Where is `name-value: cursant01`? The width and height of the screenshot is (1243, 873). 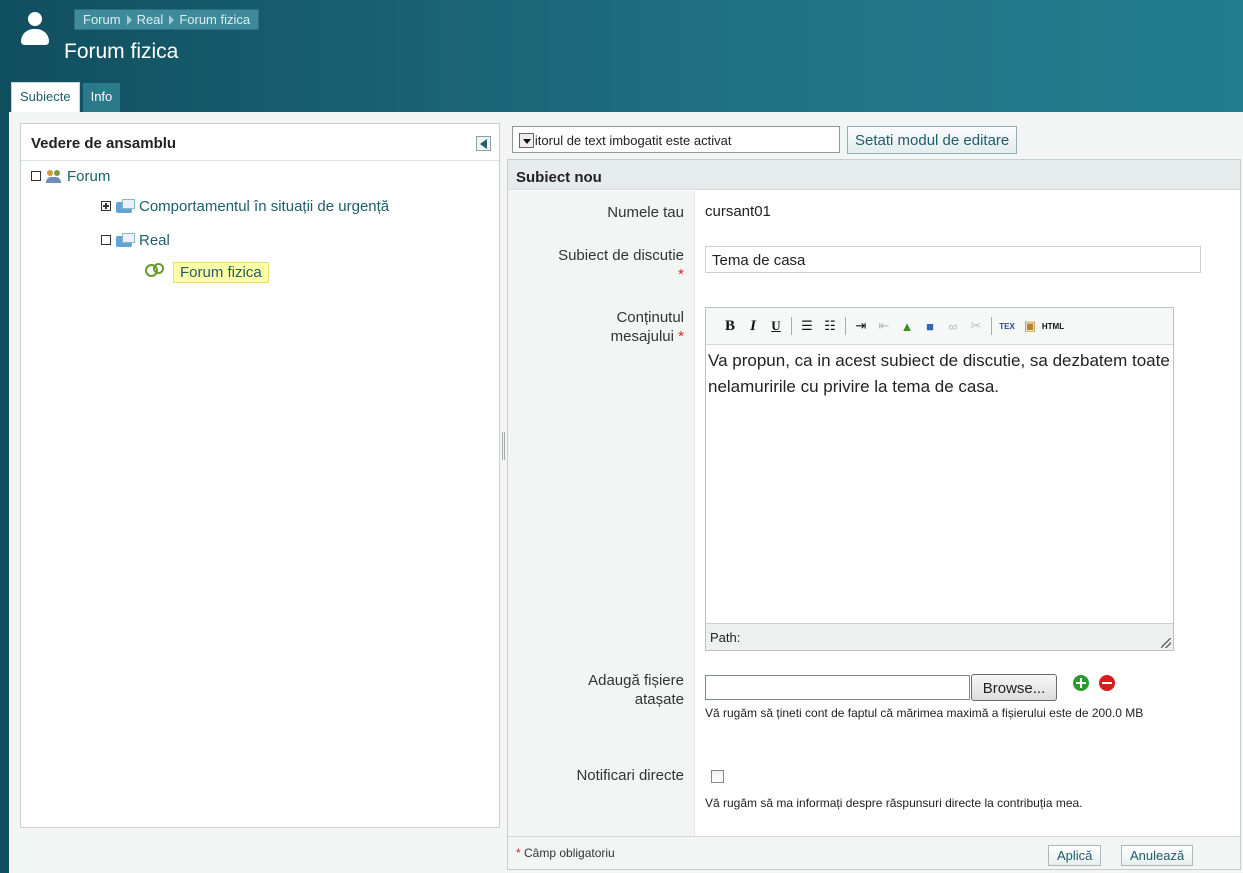 name-value: cursant01 is located at coordinates (738, 211).